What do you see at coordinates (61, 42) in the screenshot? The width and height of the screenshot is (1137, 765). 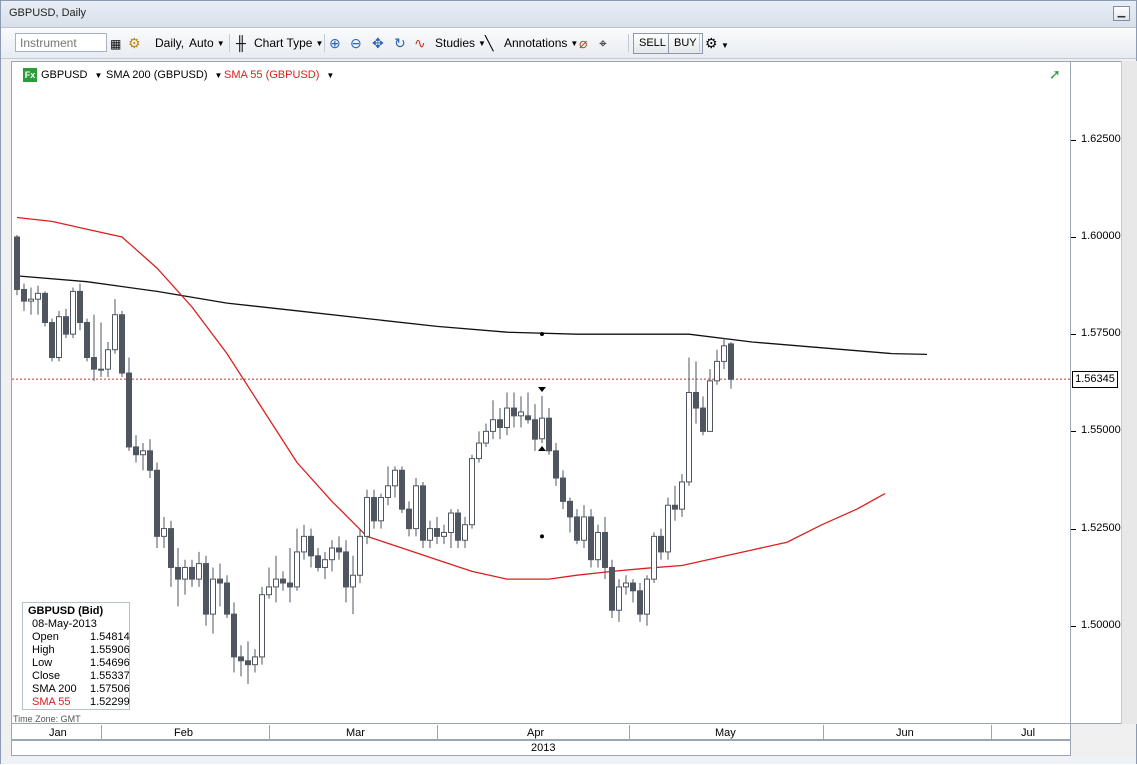 I see `instrument-input` at bounding box center [61, 42].